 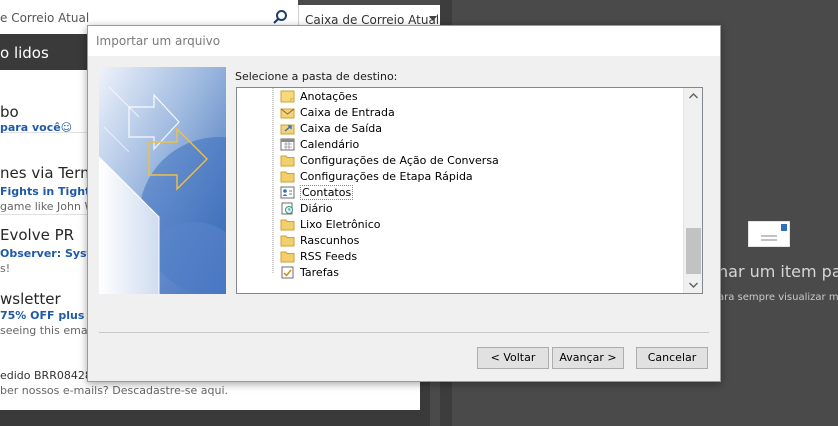 I want to click on mail-sender: bo, so click(x=9, y=112).